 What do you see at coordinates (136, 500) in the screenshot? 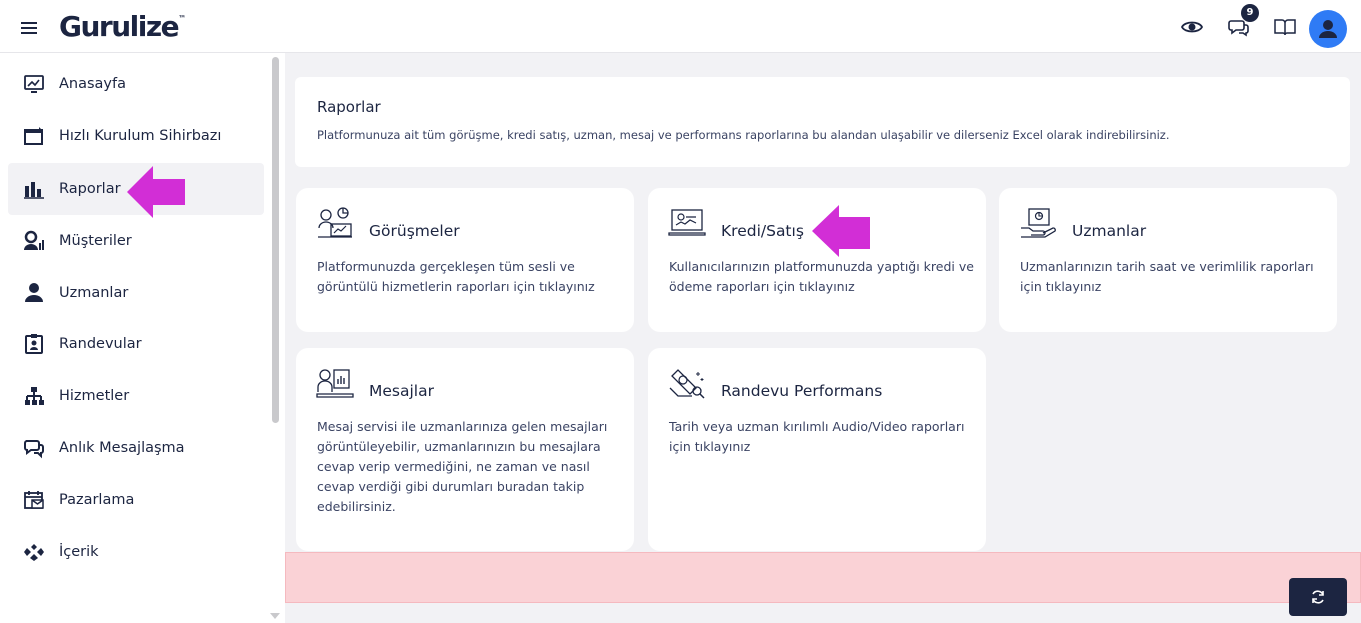
I see `sidebar-item-pazarlama: Pazarlama` at bounding box center [136, 500].